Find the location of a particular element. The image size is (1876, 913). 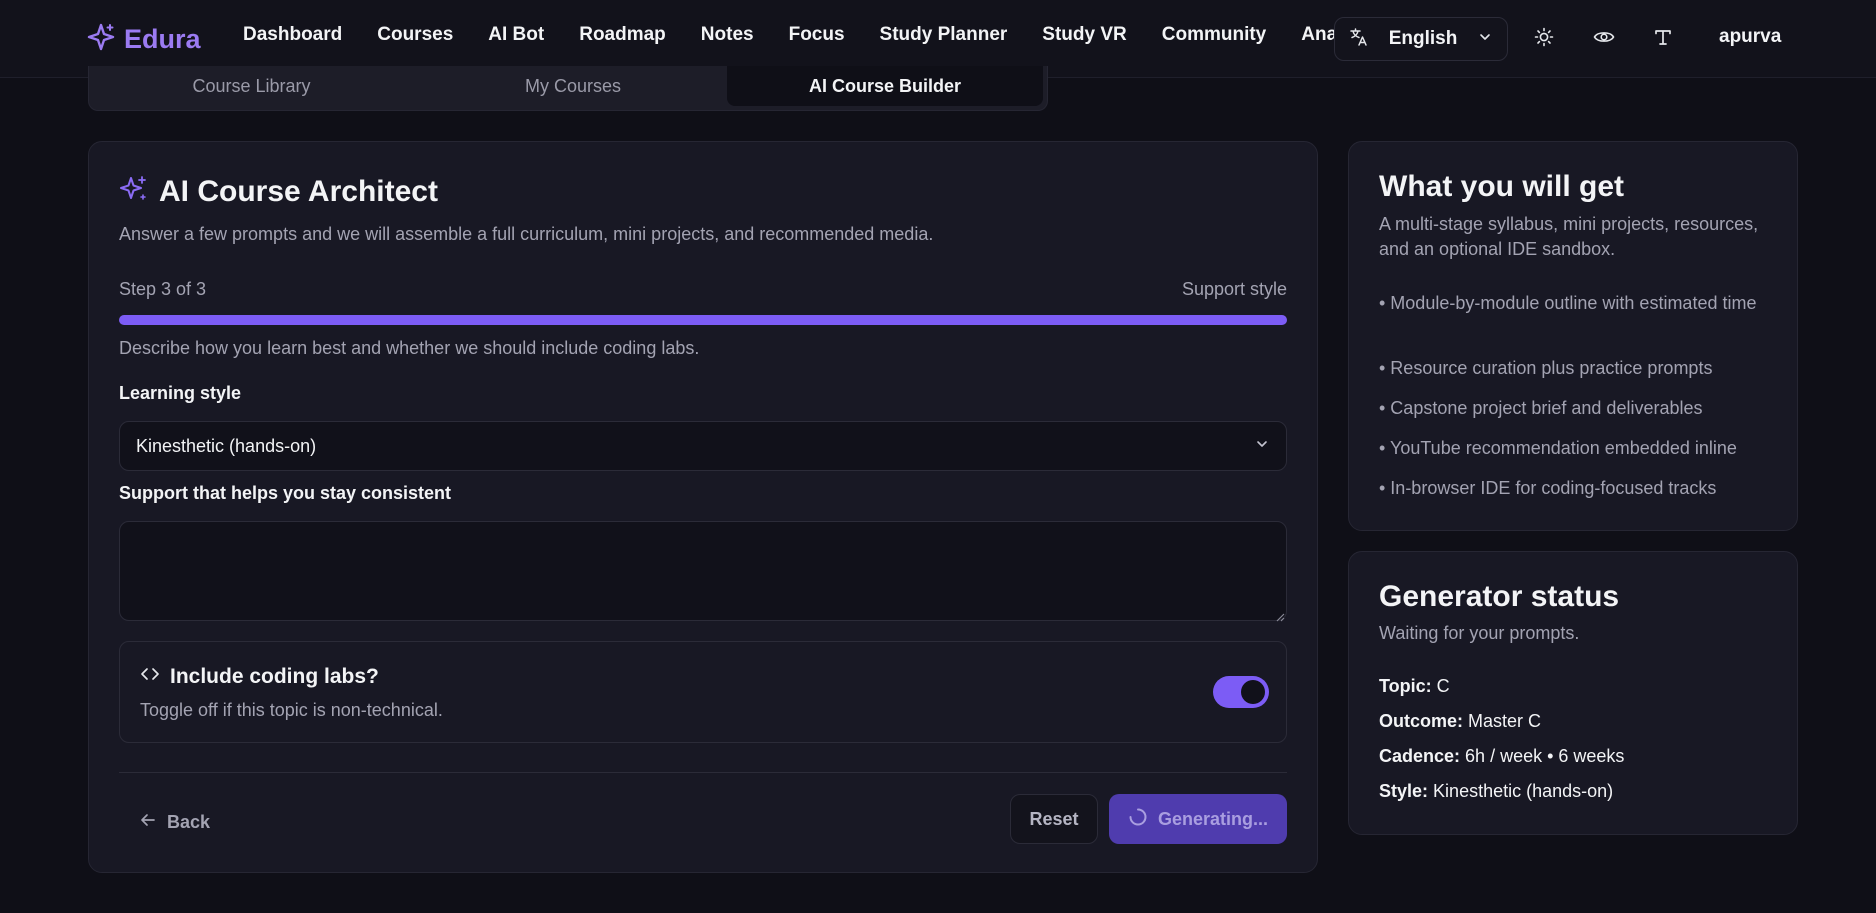

resize-grip-icon is located at coordinates (1280, 618).